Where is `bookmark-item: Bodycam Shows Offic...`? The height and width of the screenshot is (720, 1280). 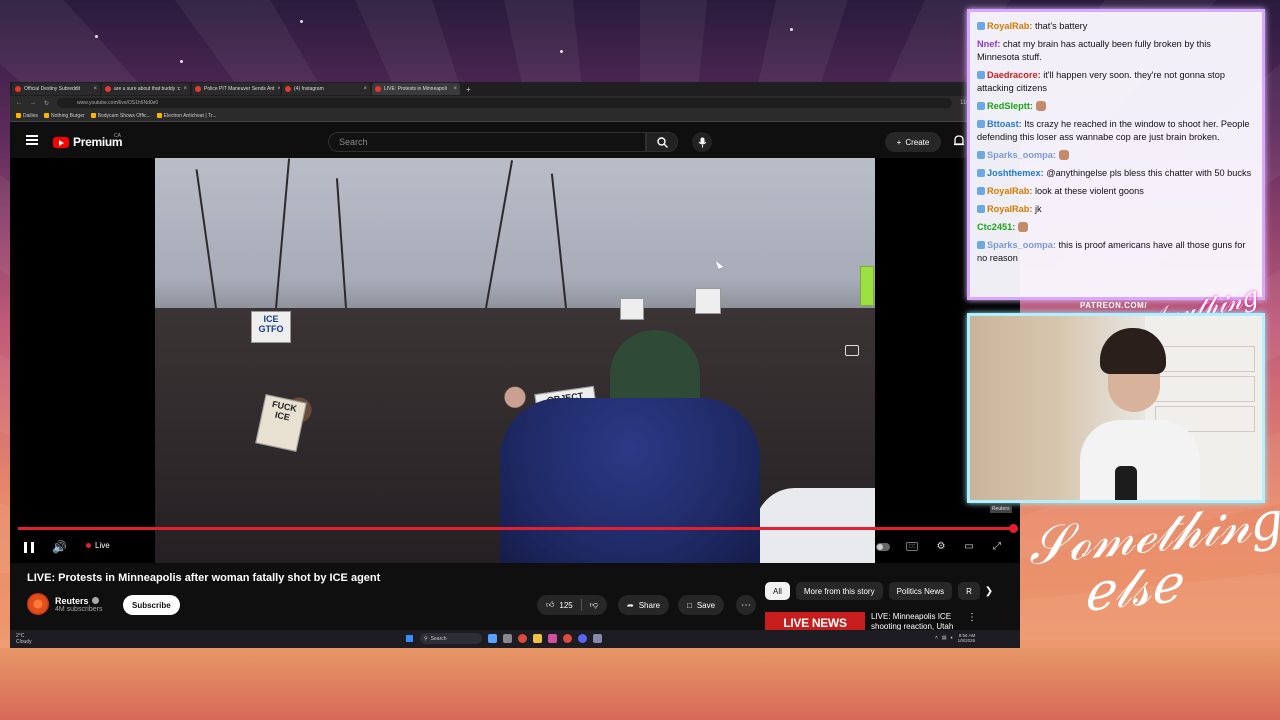
bookmark-item: Bodycam Shows Offic... is located at coordinates (120, 116).